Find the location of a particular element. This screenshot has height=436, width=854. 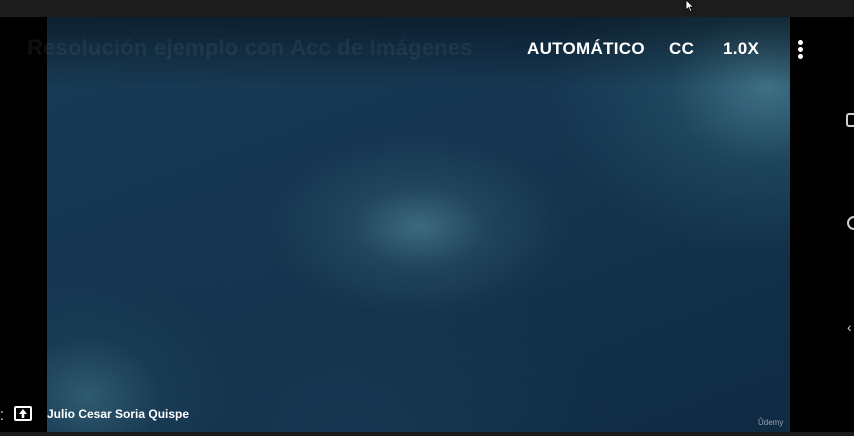

left-edge-mark: ⁚ is located at coordinates (2, 416).